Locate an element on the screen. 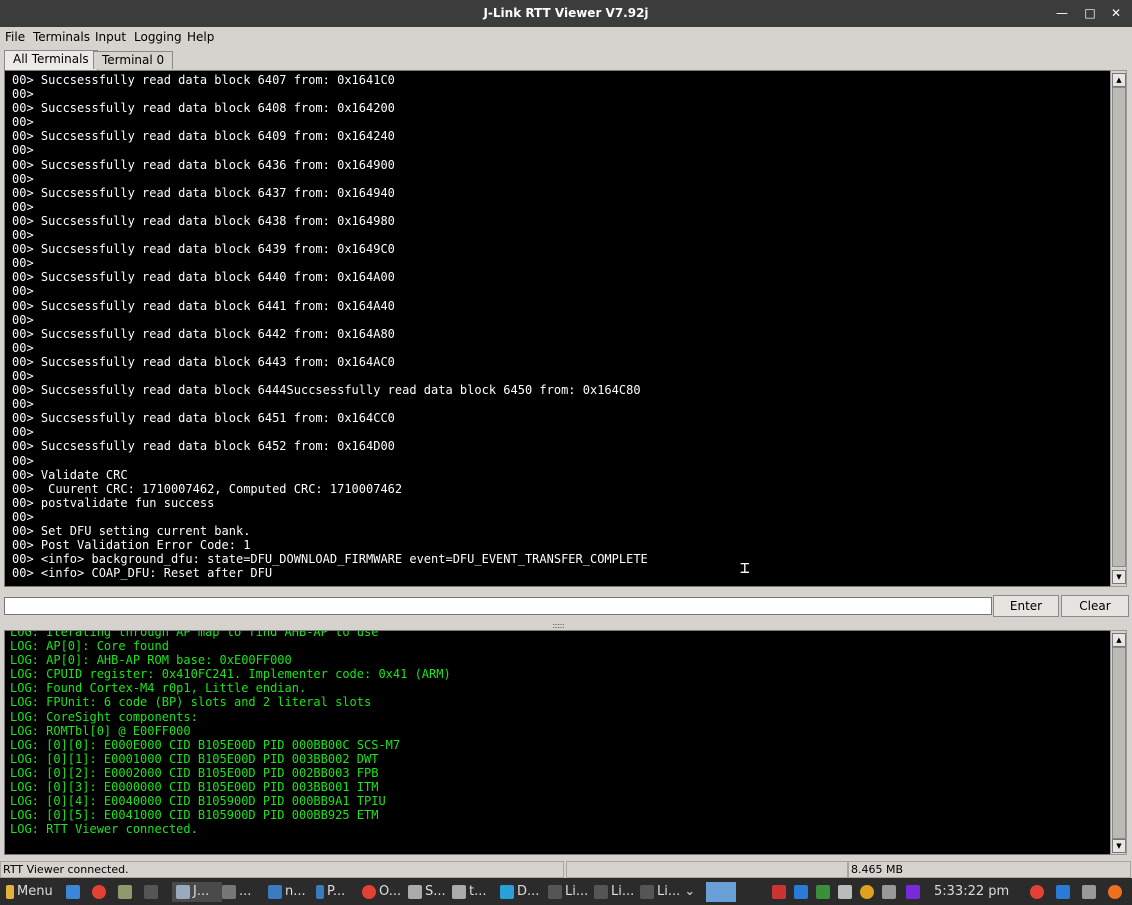 The image size is (1132, 905). maximize-icon: □ is located at coordinates (1090, 13).